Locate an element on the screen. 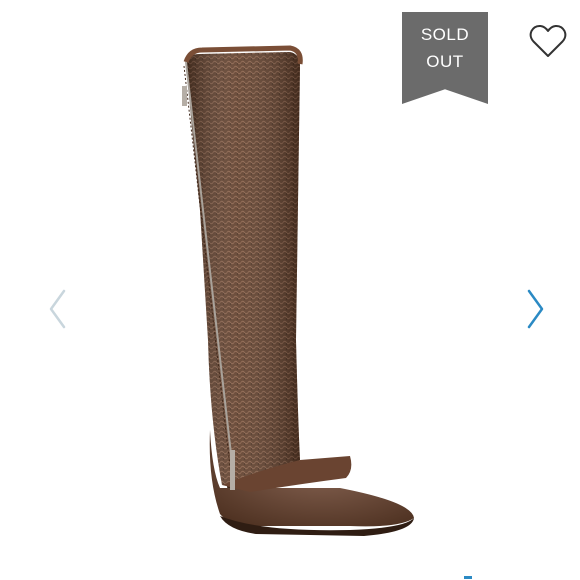 The height and width of the screenshot is (580, 580). heart-icon is located at coordinates (548, 41).